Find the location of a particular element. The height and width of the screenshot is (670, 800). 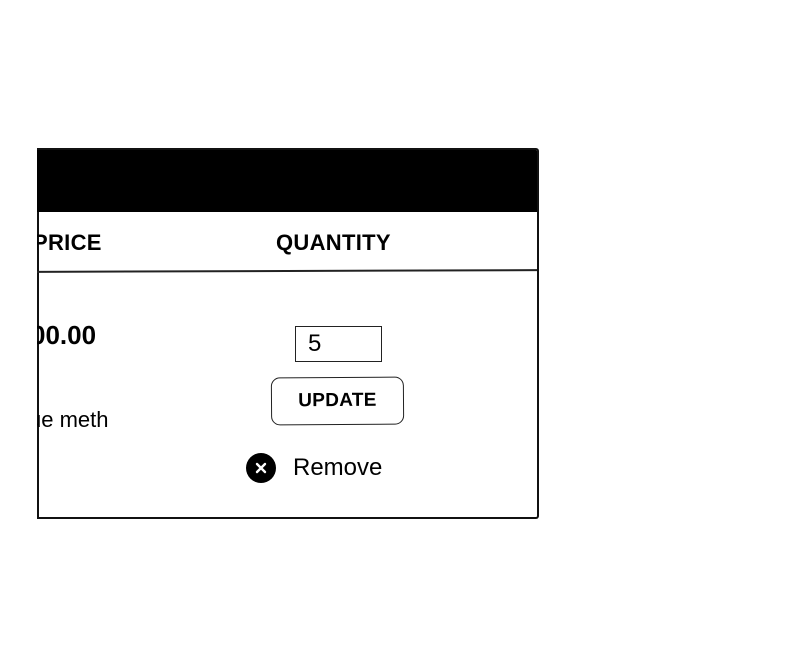

header-divider is located at coordinates (287, 271).